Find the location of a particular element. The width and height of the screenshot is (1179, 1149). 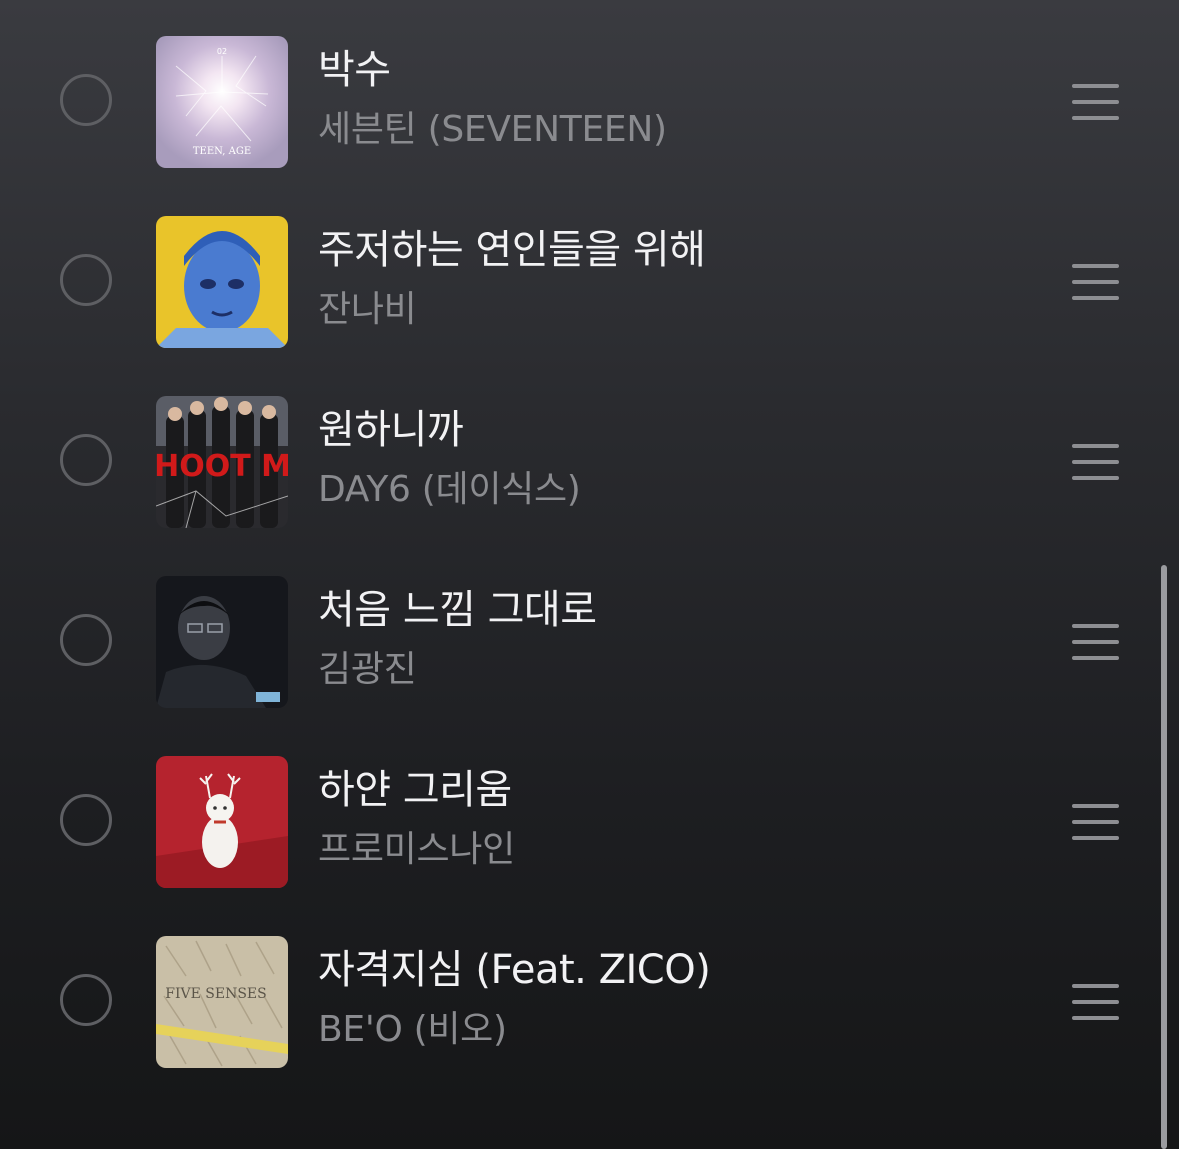

song-title: 주저하는 연인들을 위해 is located at coordinates (512, 250).